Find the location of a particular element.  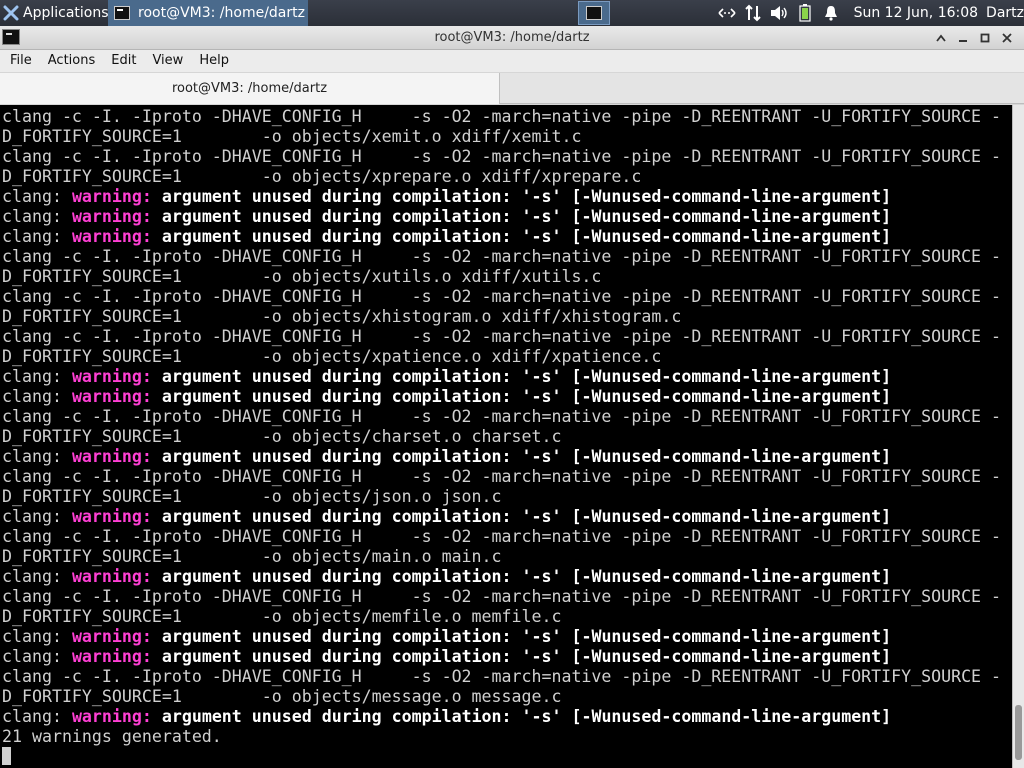

terminal-icon is located at coordinates (122, 13).